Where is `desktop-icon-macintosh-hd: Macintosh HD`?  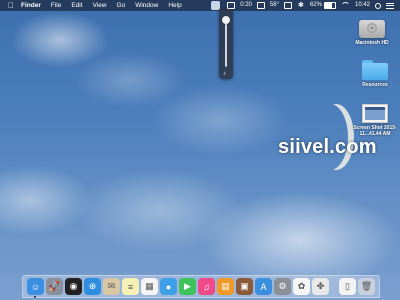 desktop-icon-macintosh-hd: Macintosh HD is located at coordinates (371, 31).